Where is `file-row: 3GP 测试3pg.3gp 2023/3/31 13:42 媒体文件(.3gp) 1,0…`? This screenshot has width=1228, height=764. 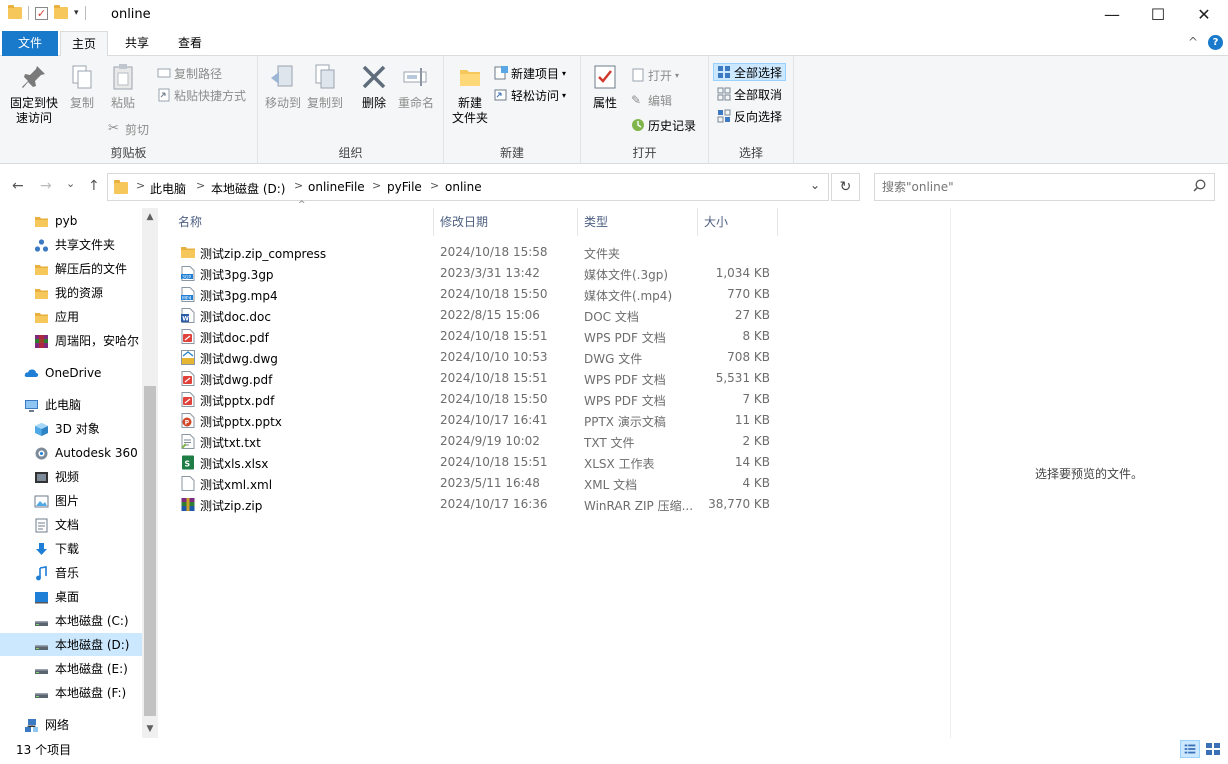
file-row: 3GP 测试3pg.3gp 2023/3/31 13:42 媒体文件(.3gp) 1,0… is located at coordinates (477, 273).